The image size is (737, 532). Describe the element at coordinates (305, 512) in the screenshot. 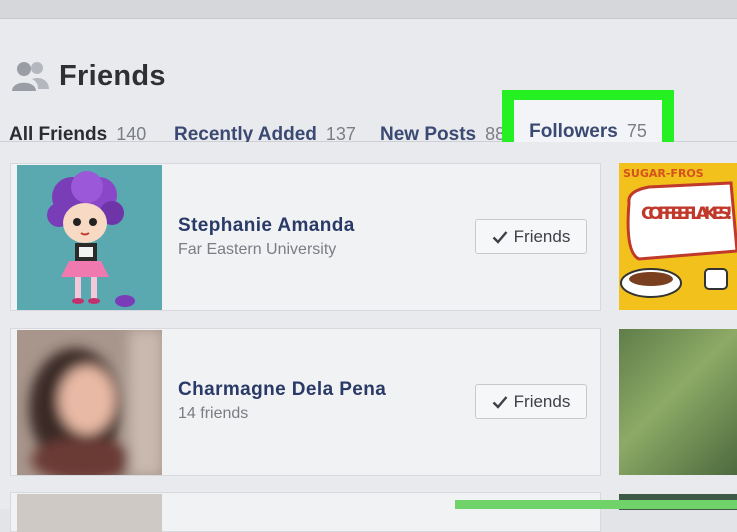

I see `friend-card` at that location.